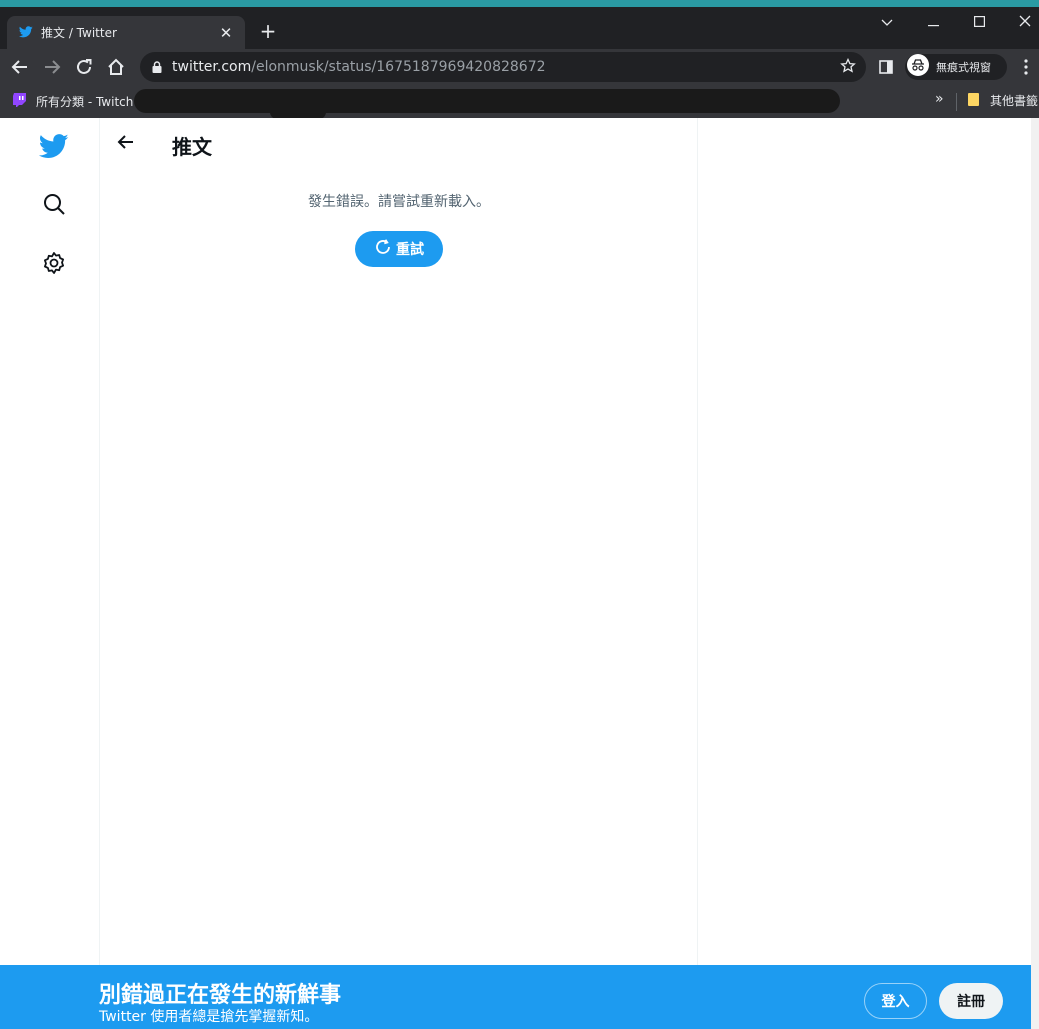 This screenshot has height=1029, width=1039. I want to click on maximize-icon, so click(979, 24).